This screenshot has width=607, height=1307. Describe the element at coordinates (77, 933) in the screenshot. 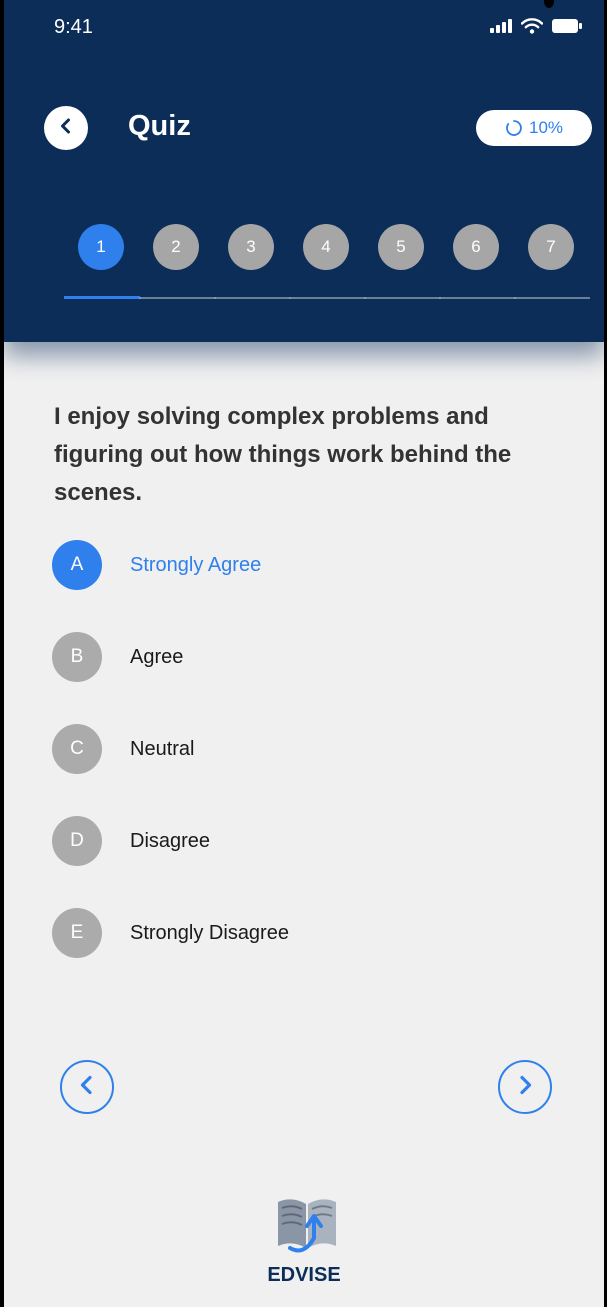

I see `option-letter-badge: E` at that location.